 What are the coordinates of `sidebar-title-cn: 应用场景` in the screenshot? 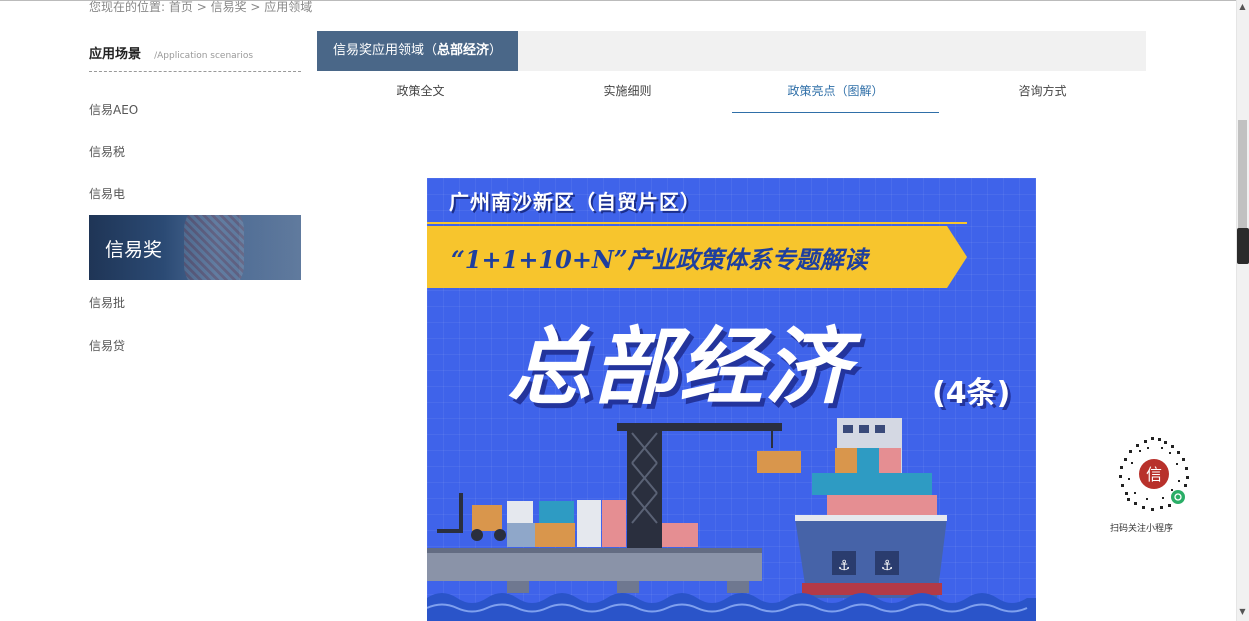 It's located at (115, 54).